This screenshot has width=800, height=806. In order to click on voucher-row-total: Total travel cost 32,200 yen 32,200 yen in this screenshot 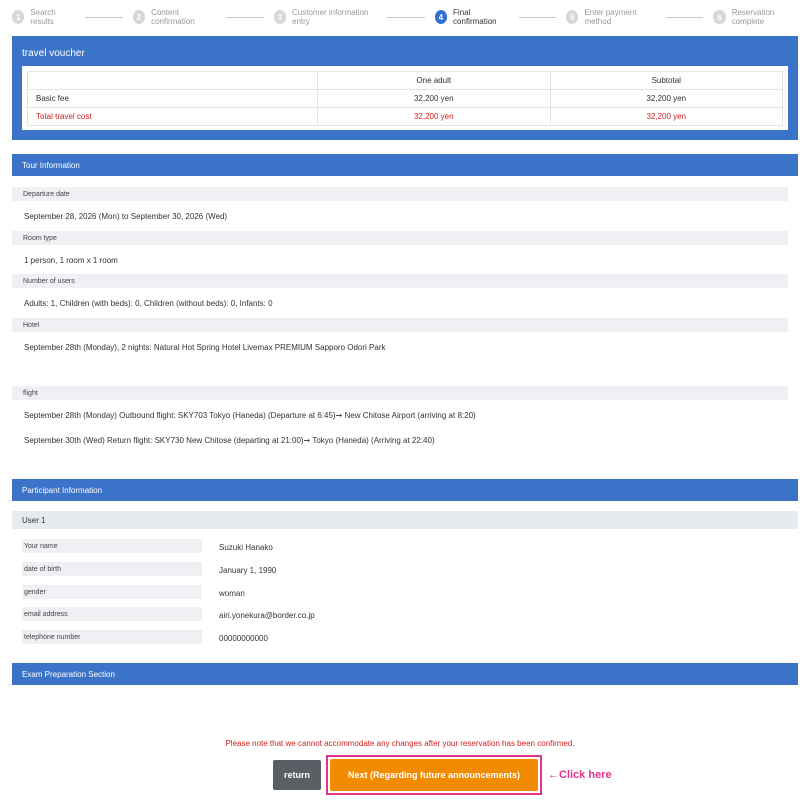, I will do `click(405, 116)`.